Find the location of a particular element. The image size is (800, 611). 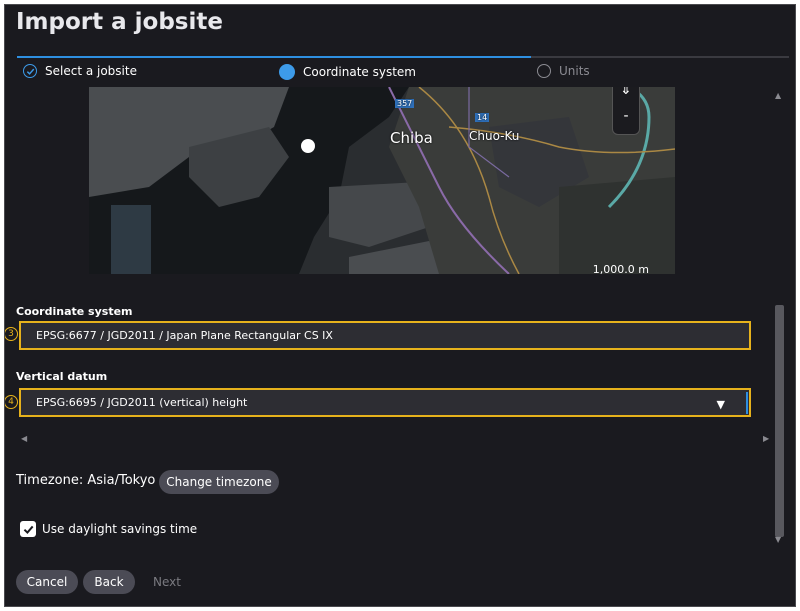

step-progress-fill is located at coordinates (274, 57).